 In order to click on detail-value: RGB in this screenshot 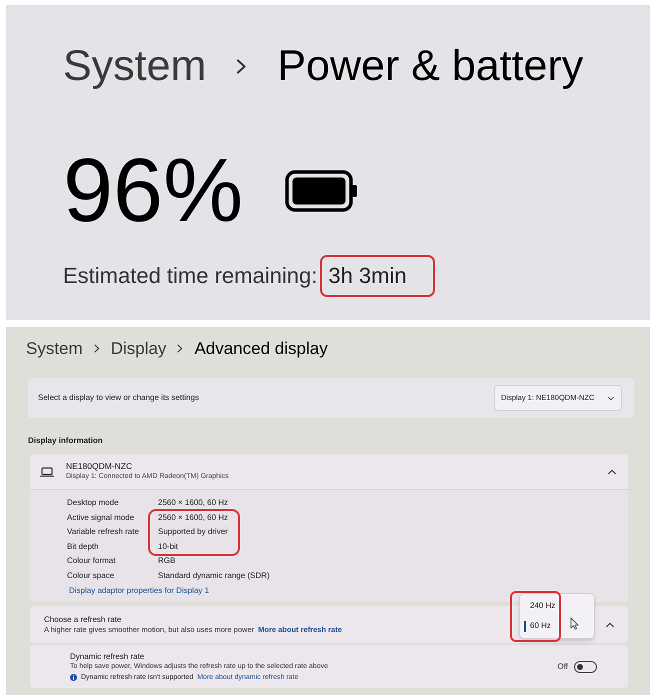, I will do `click(166, 561)`.